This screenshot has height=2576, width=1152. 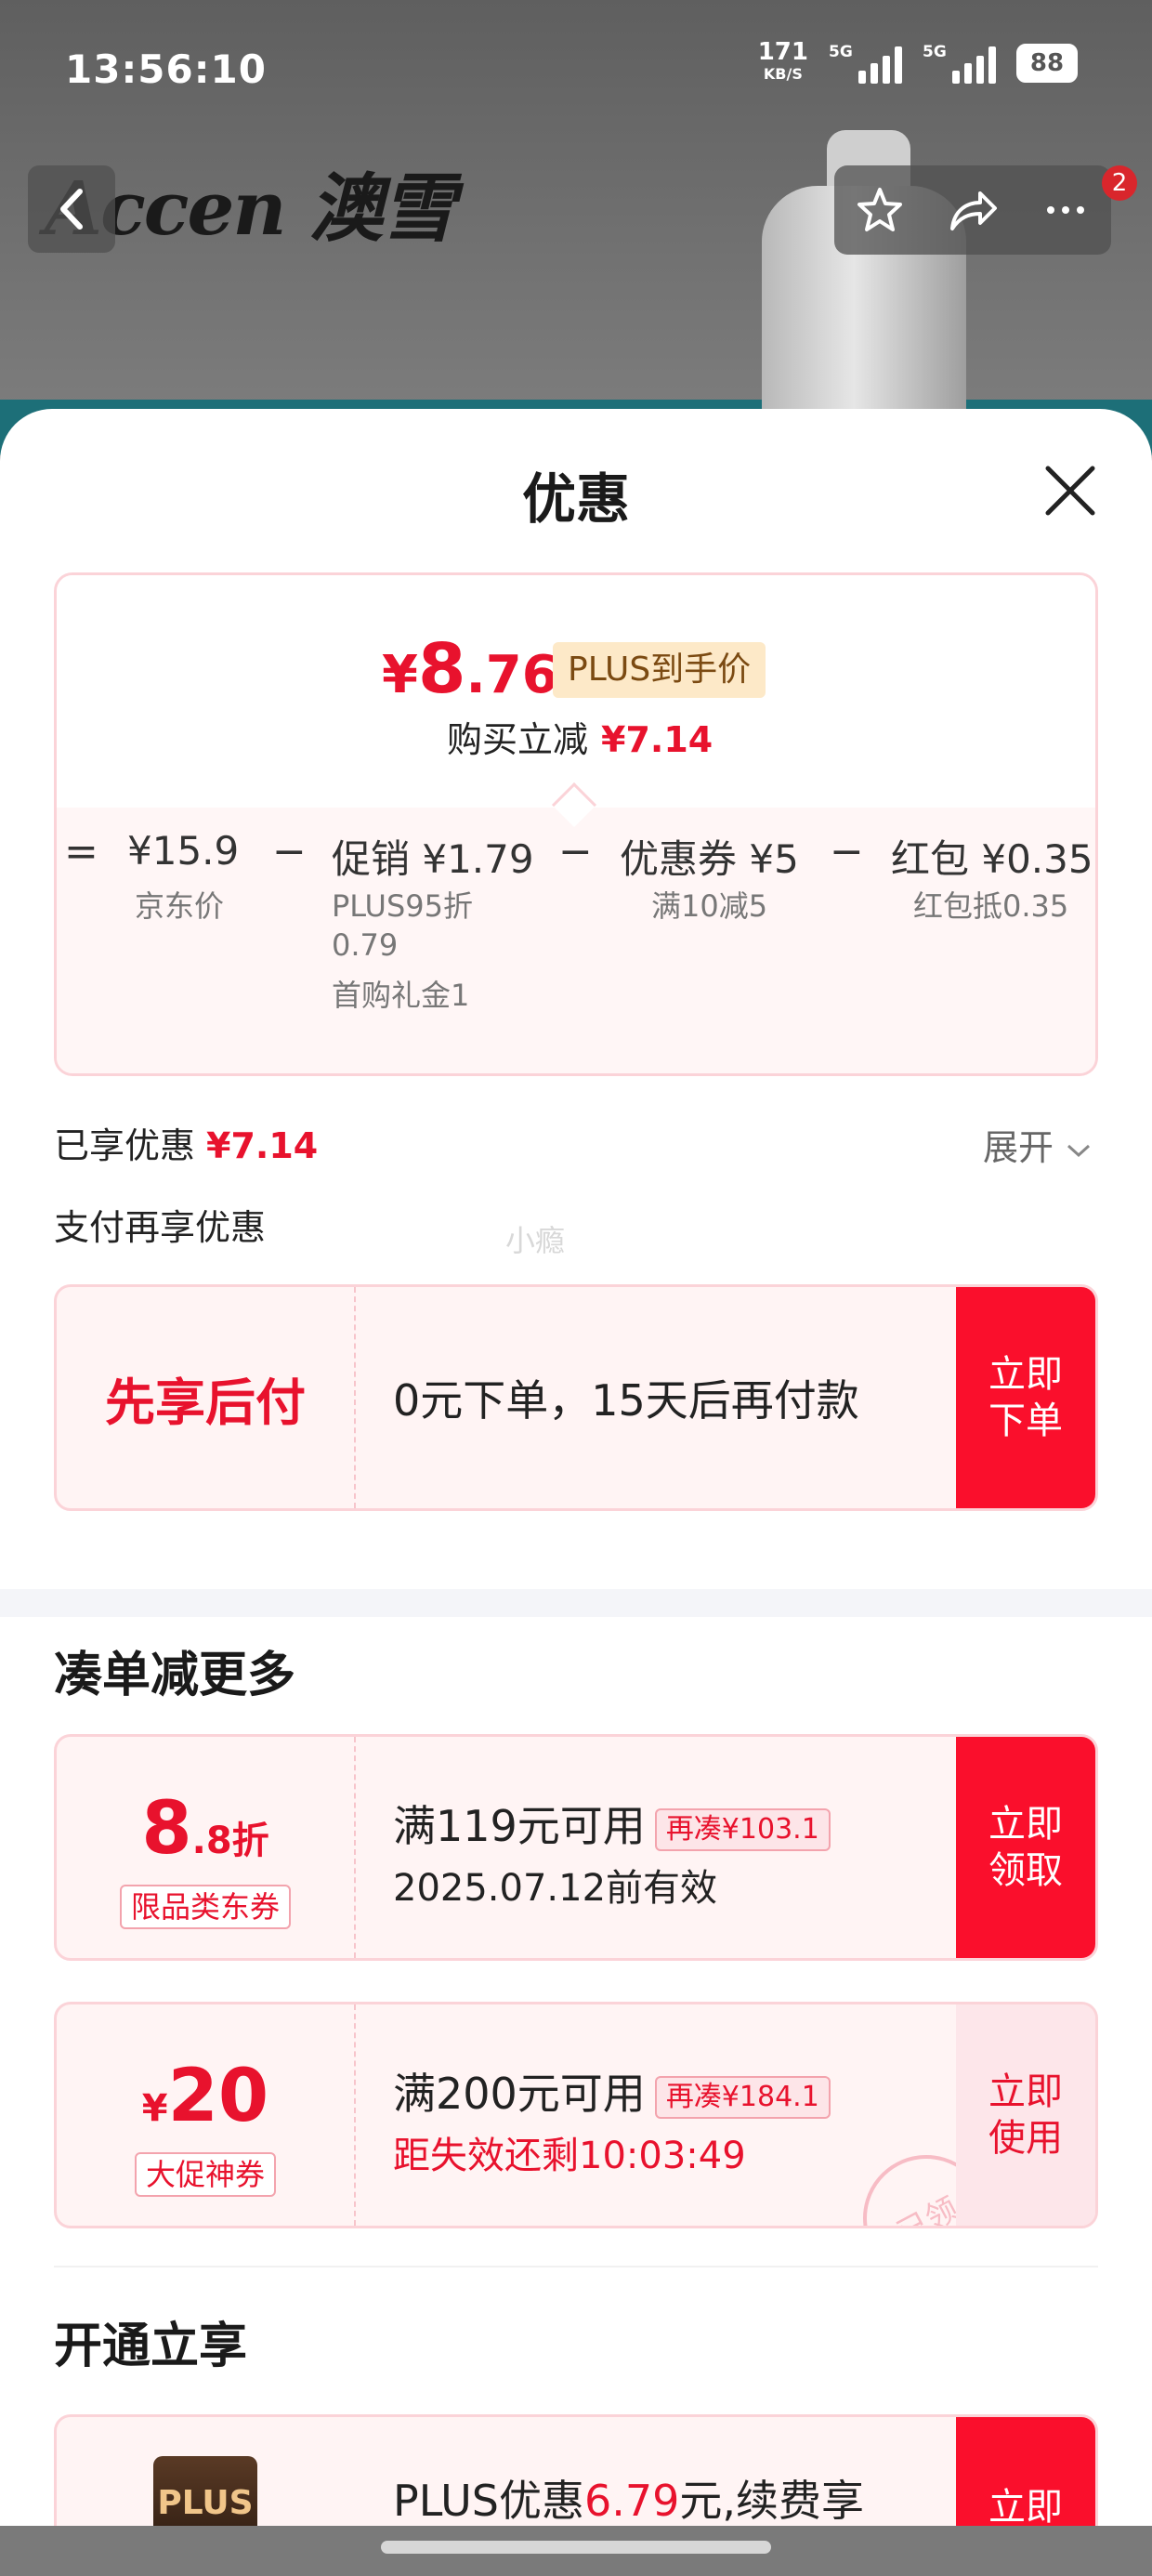 I want to click on section-separator, so click(x=576, y=1603).